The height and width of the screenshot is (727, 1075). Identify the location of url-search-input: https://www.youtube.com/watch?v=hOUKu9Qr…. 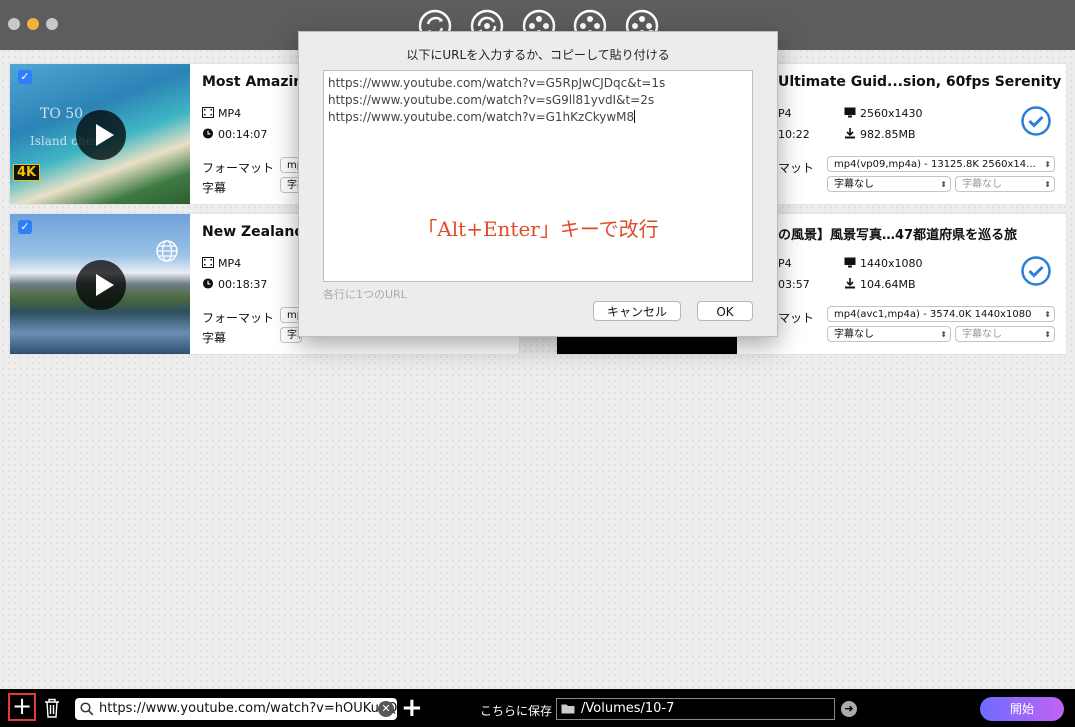
(236, 709).